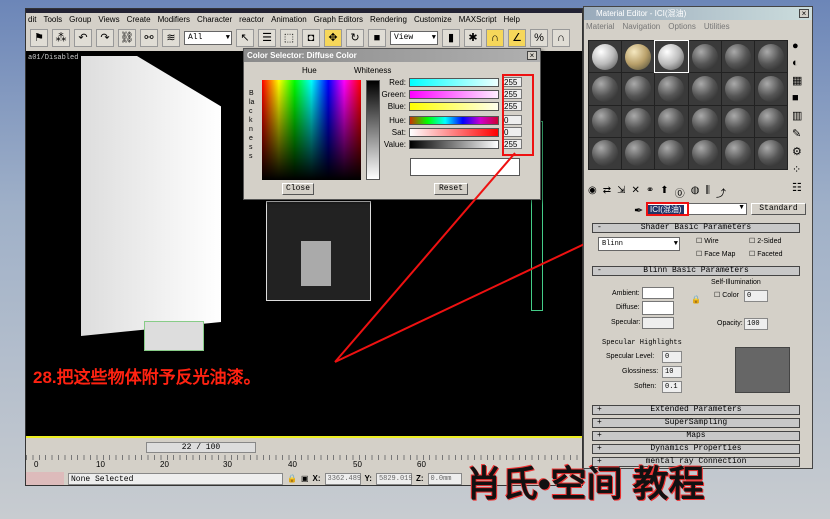 Image resolution: width=830 pixels, height=519 pixels. Describe the element at coordinates (658, 323) in the screenshot. I see `specular-swatch` at that location.